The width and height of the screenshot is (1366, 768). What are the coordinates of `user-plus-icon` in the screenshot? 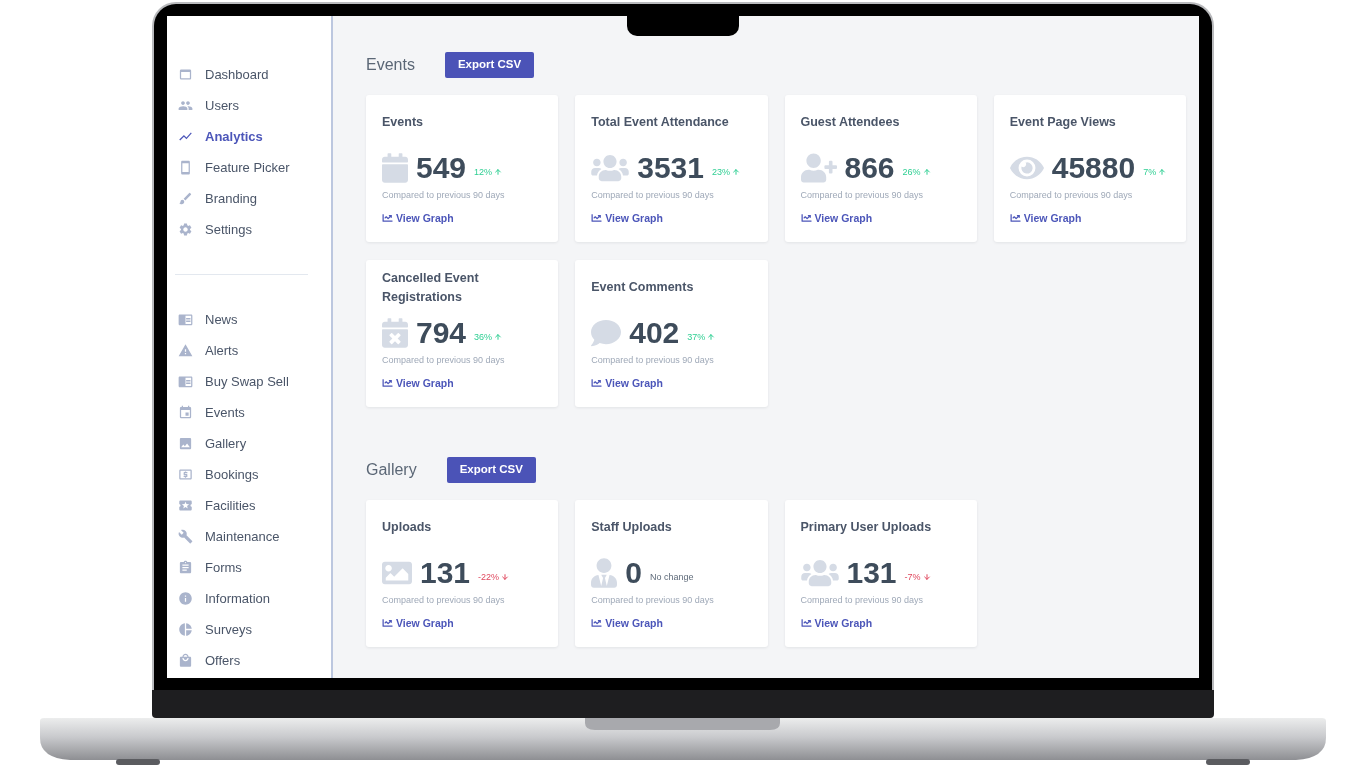 It's located at (818, 168).